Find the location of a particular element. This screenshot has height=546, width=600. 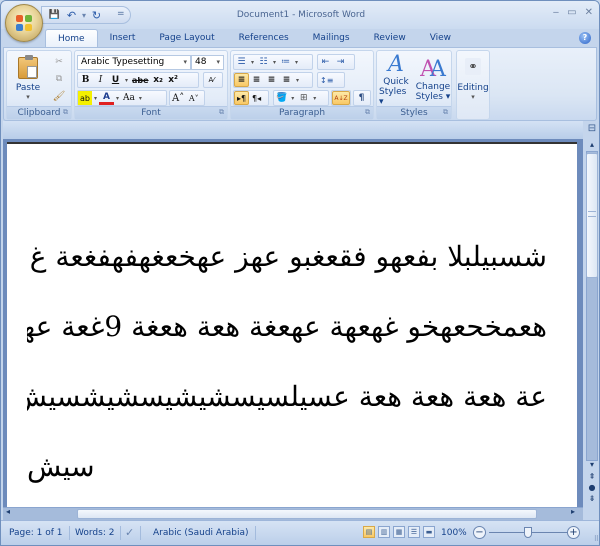

web-layout-view-button: ▦ is located at coordinates (399, 532).